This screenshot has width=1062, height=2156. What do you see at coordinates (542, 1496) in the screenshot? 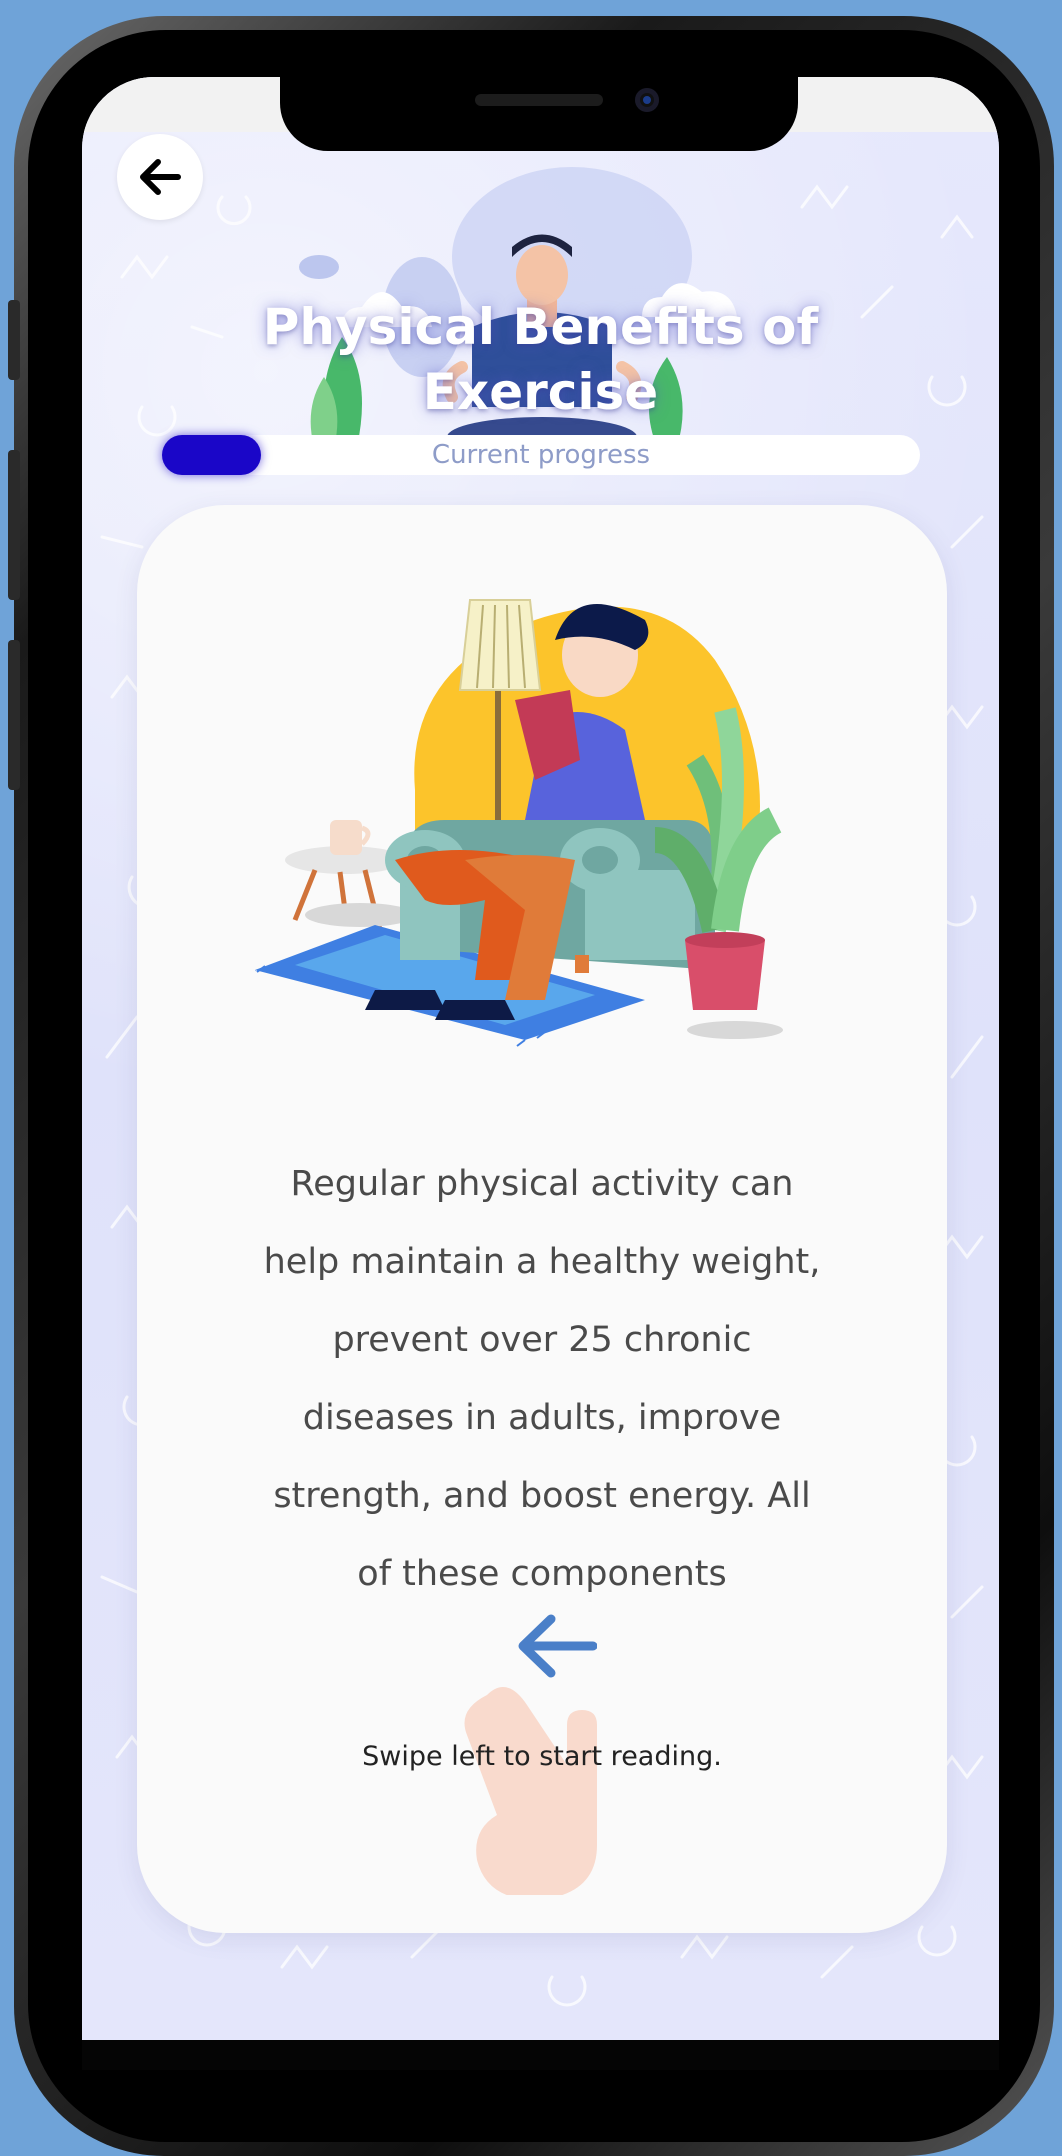
I see `body-line: strength, and boost energy. All` at bounding box center [542, 1496].